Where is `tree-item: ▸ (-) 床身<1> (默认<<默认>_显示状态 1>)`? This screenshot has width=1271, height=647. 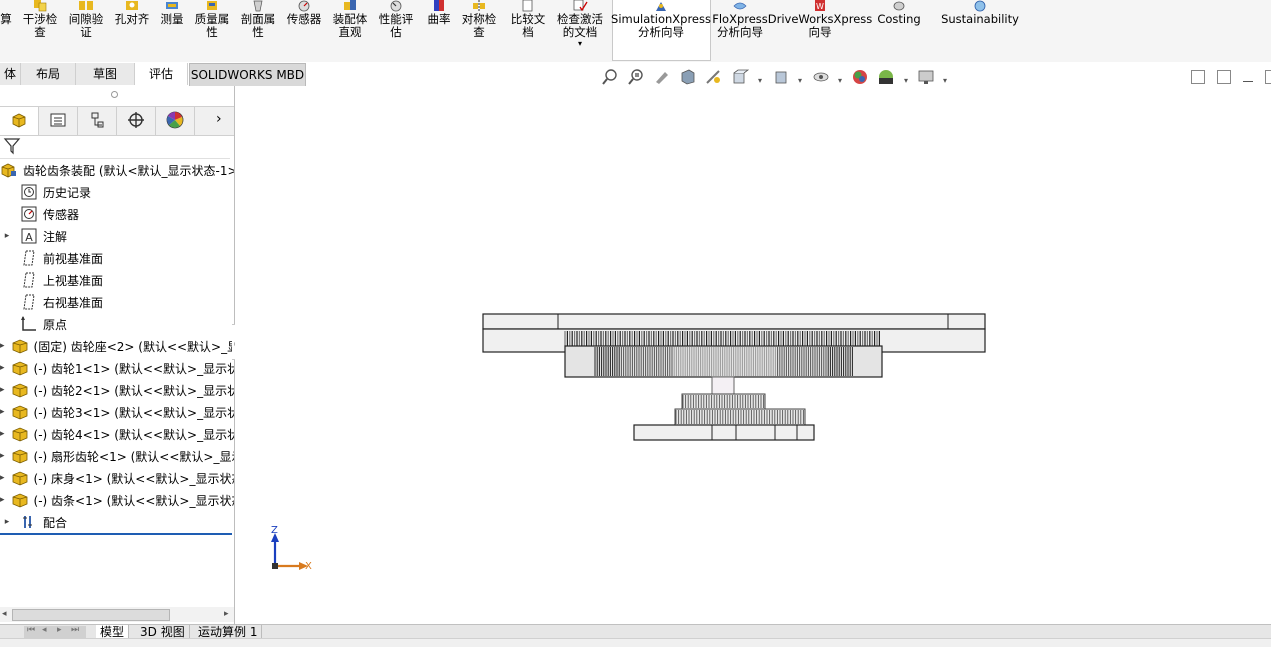
tree-item: ▸ (-) 床身<1> (默认<<默认>_显示状态 1>) is located at coordinates (117, 478).